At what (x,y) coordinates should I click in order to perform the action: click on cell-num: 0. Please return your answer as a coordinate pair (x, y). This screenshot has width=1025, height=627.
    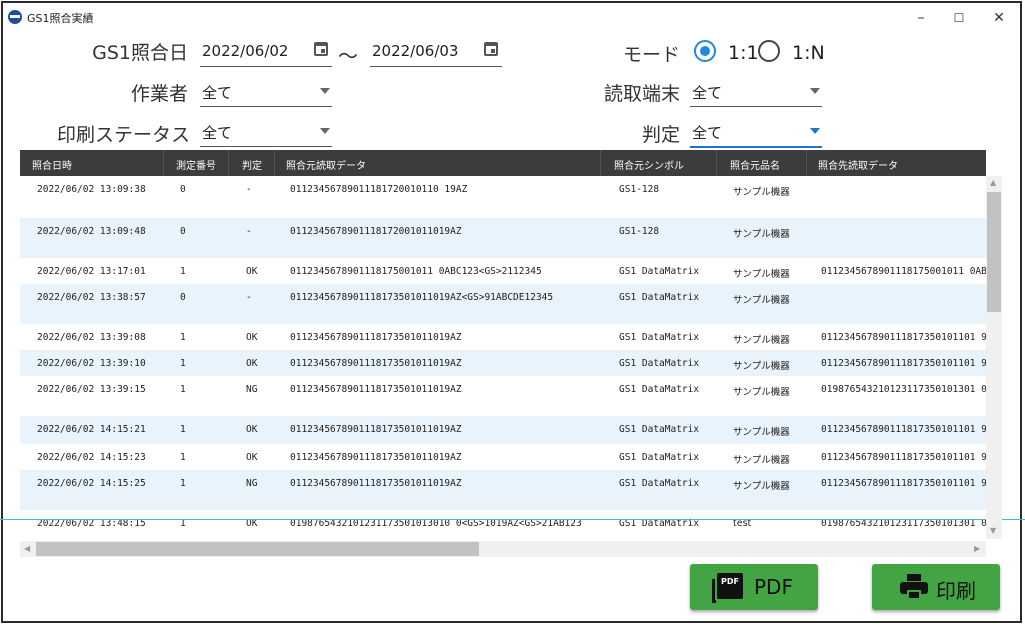
    Looking at the image, I should click on (183, 231).